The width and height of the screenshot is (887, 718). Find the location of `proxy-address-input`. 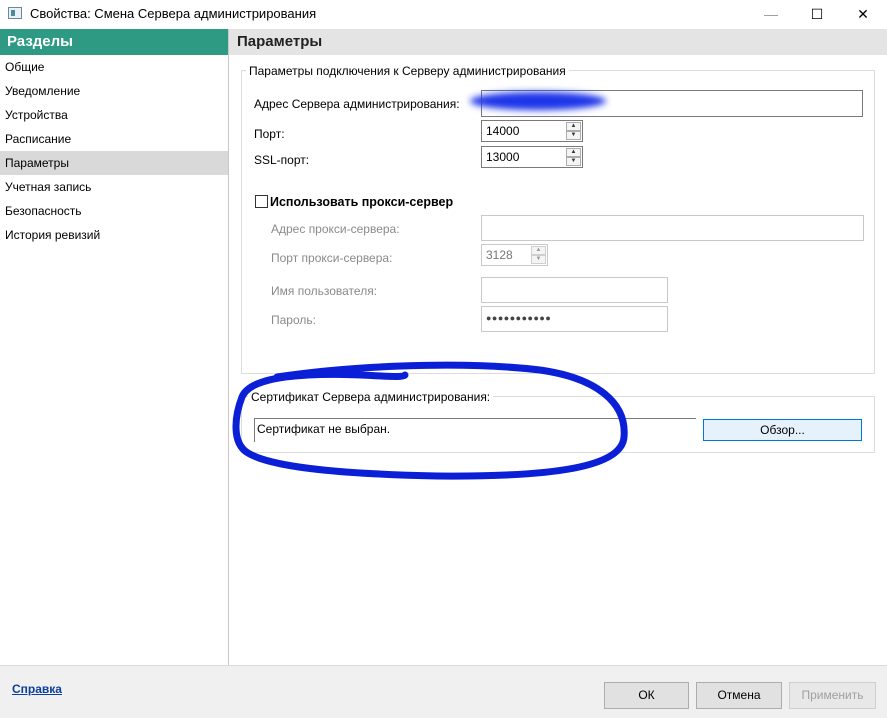

proxy-address-input is located at coordinates (672, 228).